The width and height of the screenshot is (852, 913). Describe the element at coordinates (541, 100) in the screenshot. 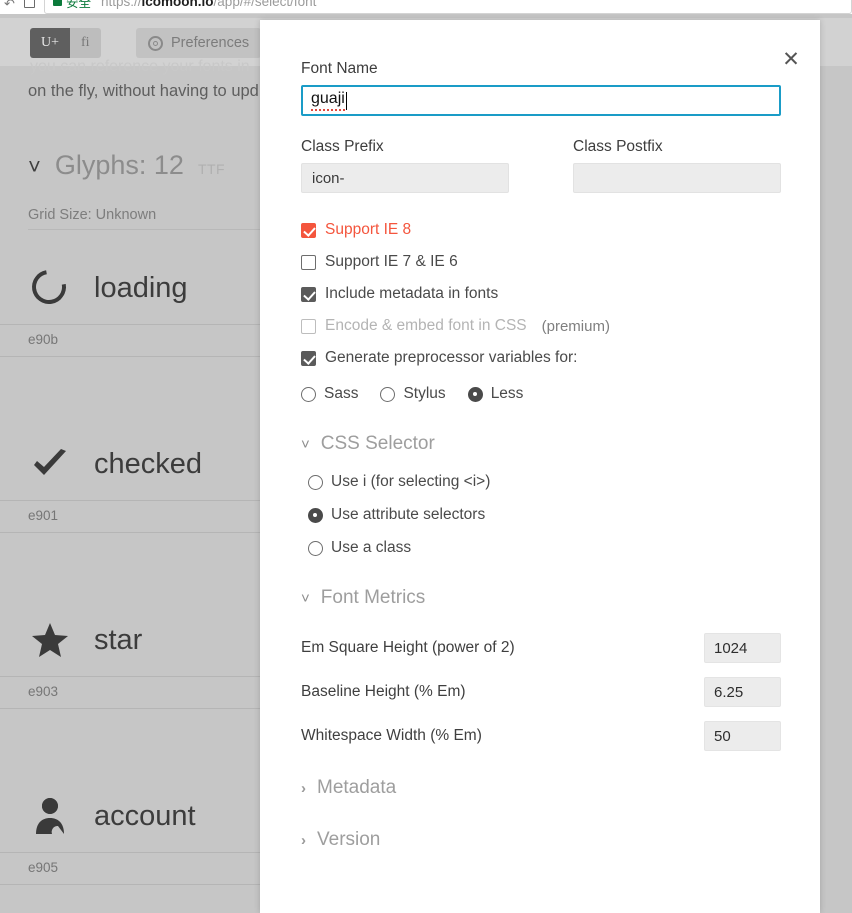

I see `font-name-input: guaji` at that location.